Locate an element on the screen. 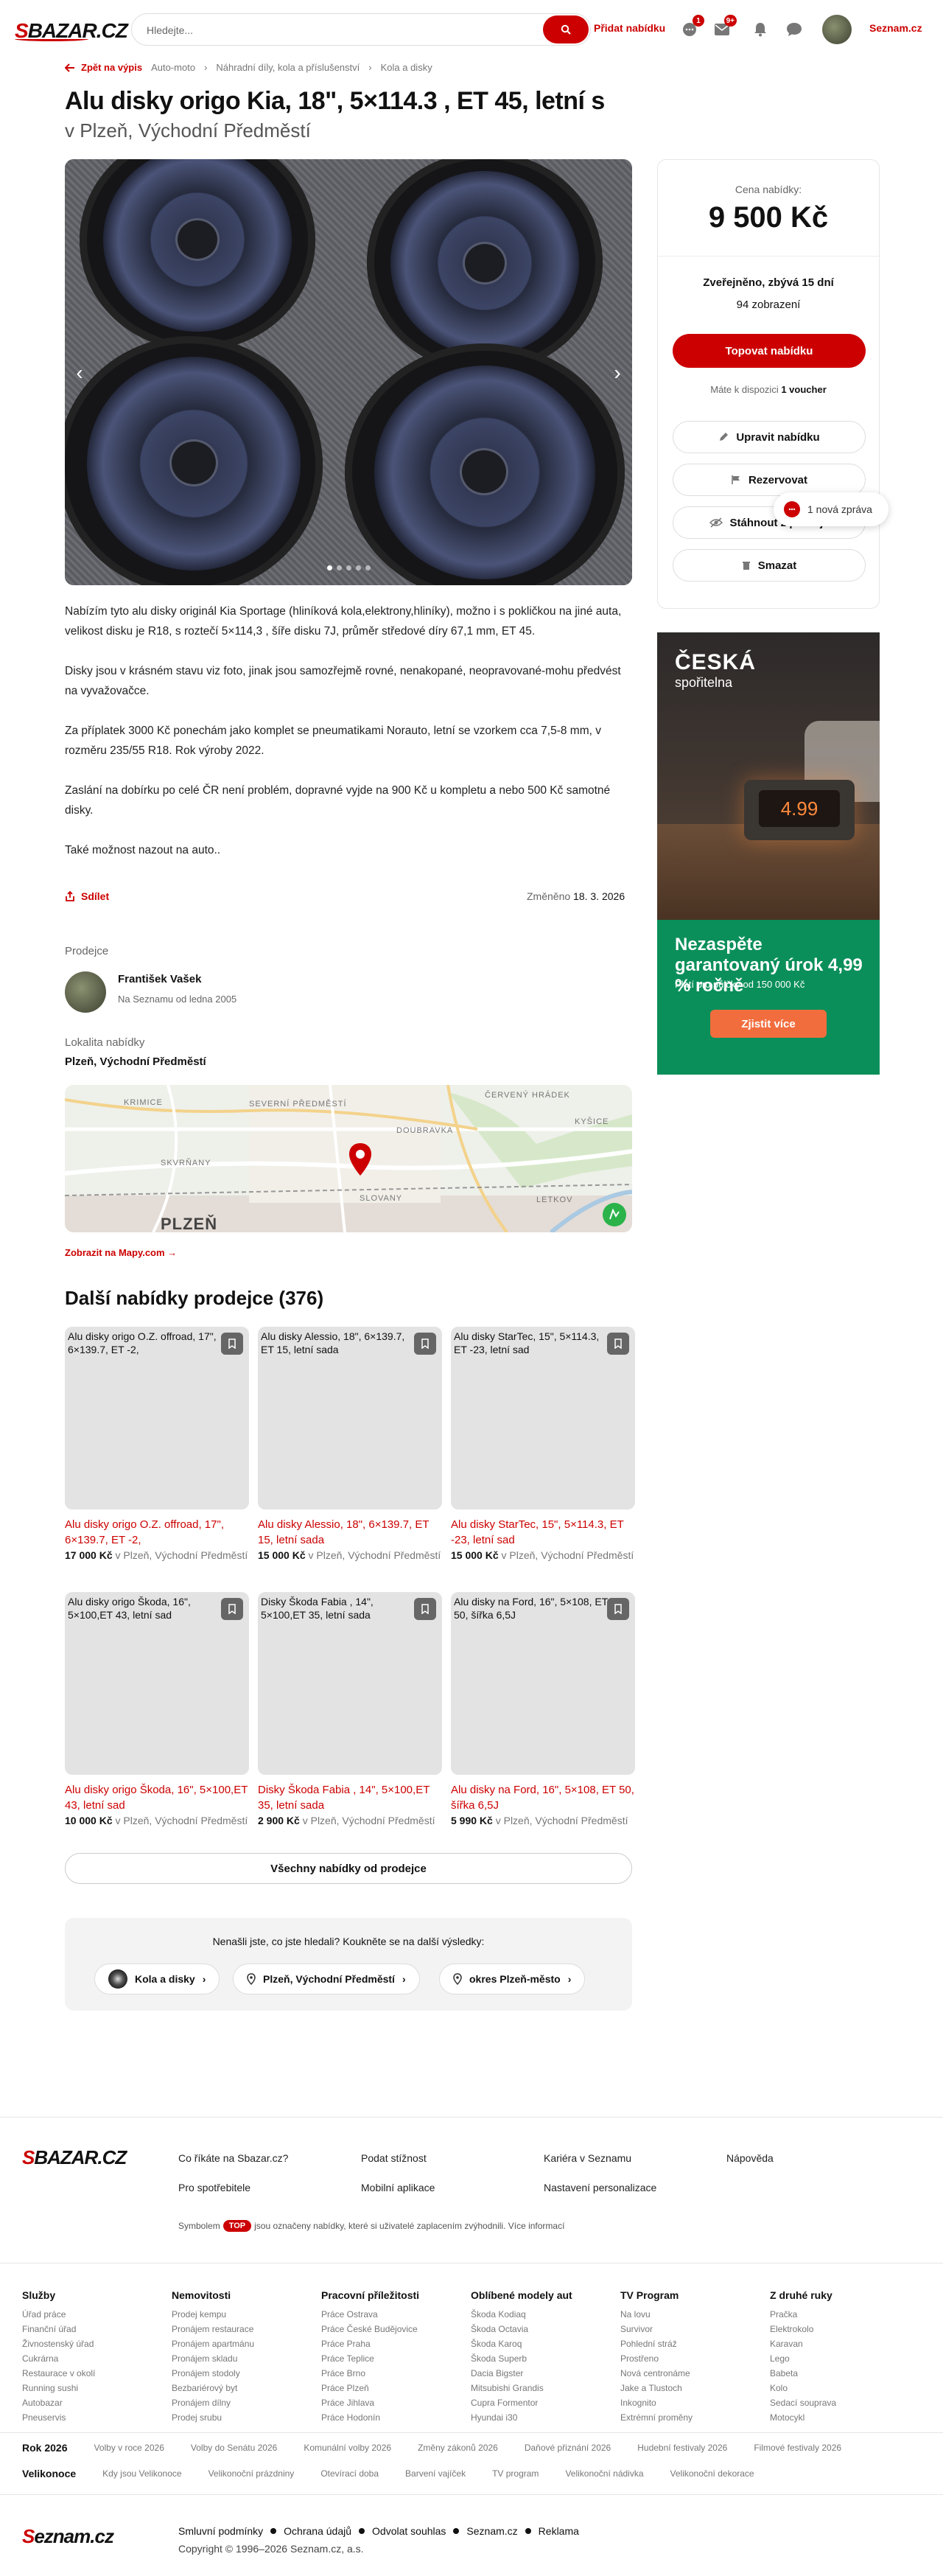  legal-link: Smluvní podmínky is located at coordinates (220, 2531).